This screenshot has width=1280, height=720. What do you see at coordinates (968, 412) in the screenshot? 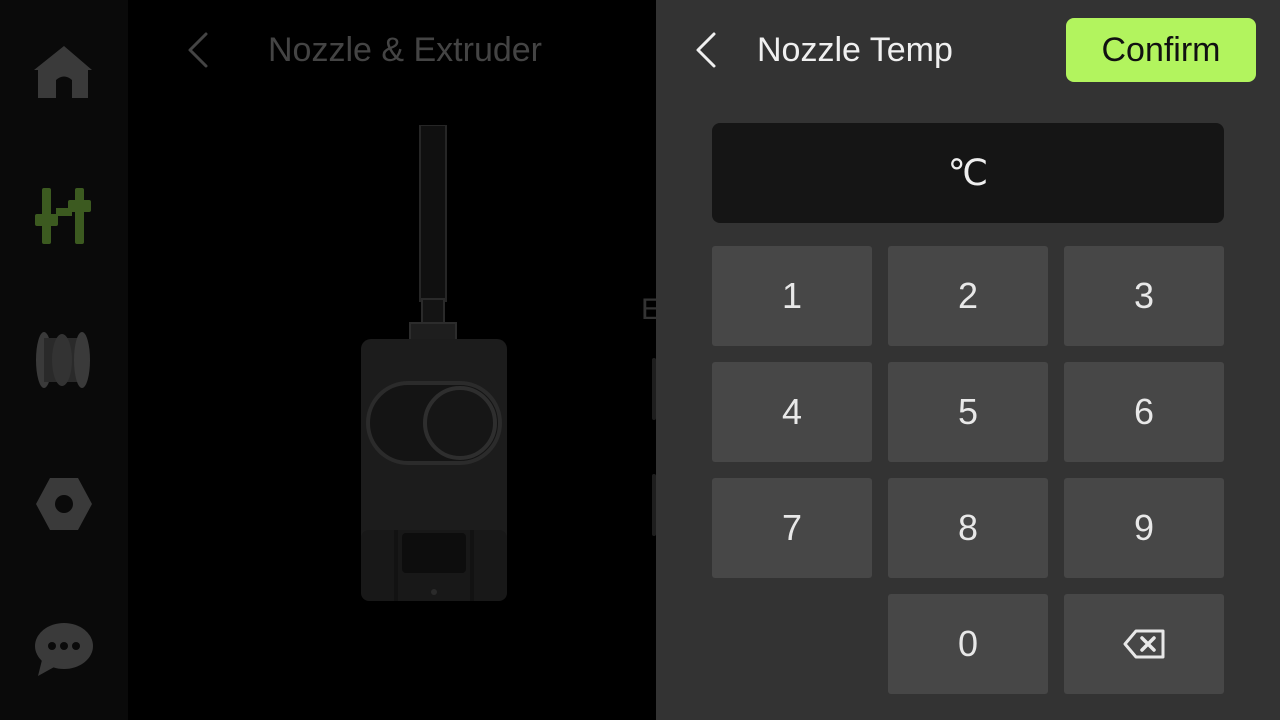
I see `key-5: 5` at bounding box center [968, 412].